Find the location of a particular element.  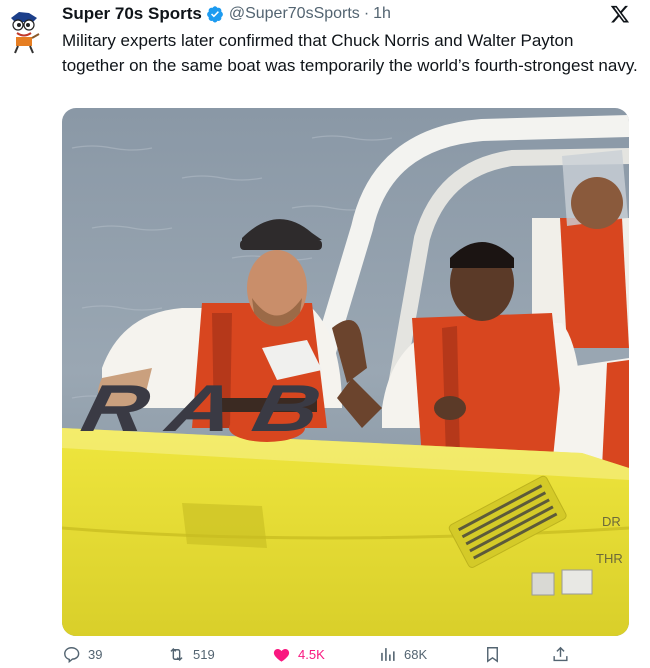

bookmark-icon is located at coordinates (492, 655).